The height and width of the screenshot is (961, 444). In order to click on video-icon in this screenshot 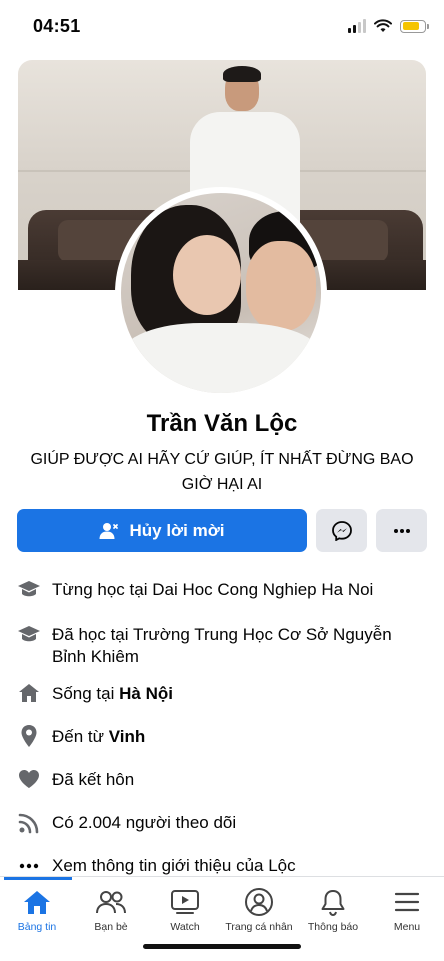, I will do `click(185, 902)`.